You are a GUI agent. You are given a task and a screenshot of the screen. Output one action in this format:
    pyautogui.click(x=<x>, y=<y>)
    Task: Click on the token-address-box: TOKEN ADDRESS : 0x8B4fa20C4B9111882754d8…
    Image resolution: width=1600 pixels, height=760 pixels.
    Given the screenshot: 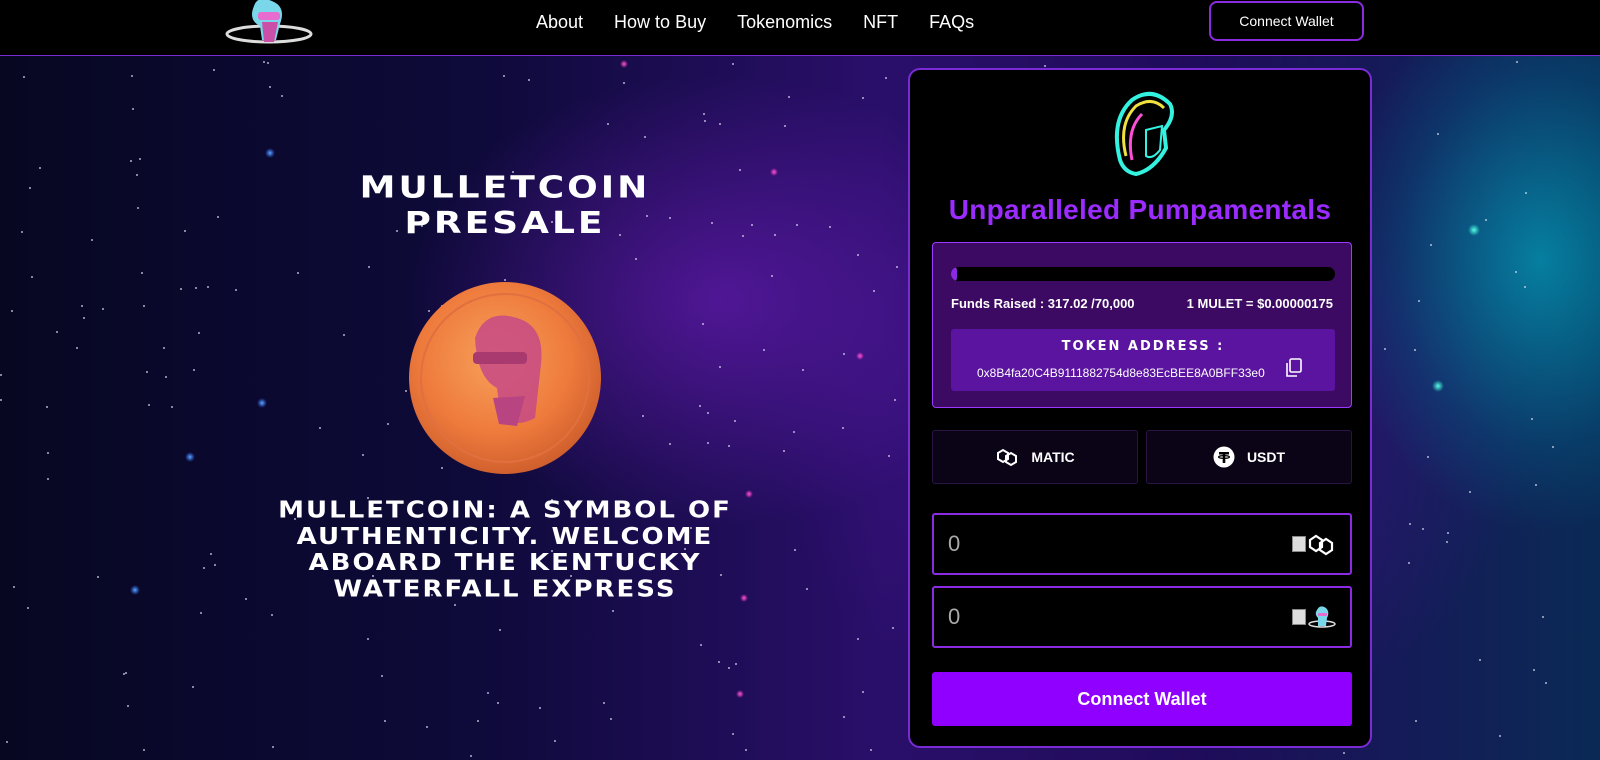 What is the action you would take?
    pyautogui.click(x=1143, y=360)
    